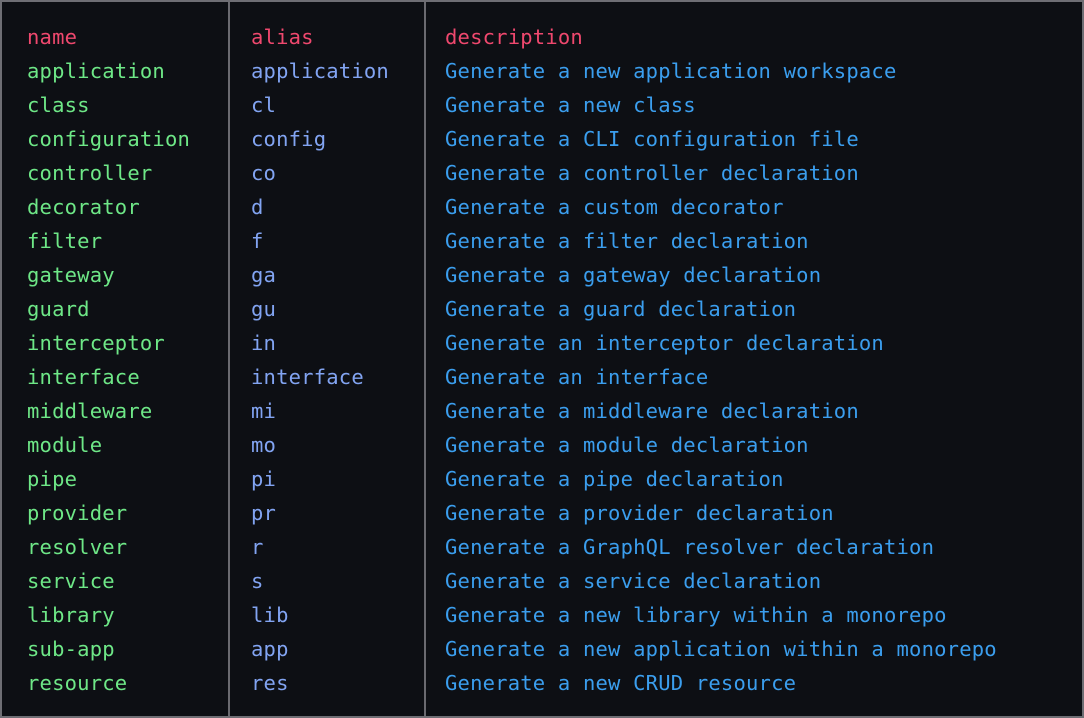 The width and height of the screenshot is (1084, 718). Describe the element at coordinates (652, 173) in the screenshot. I see `table-cell-description: Generate a controller declaration` at that location.